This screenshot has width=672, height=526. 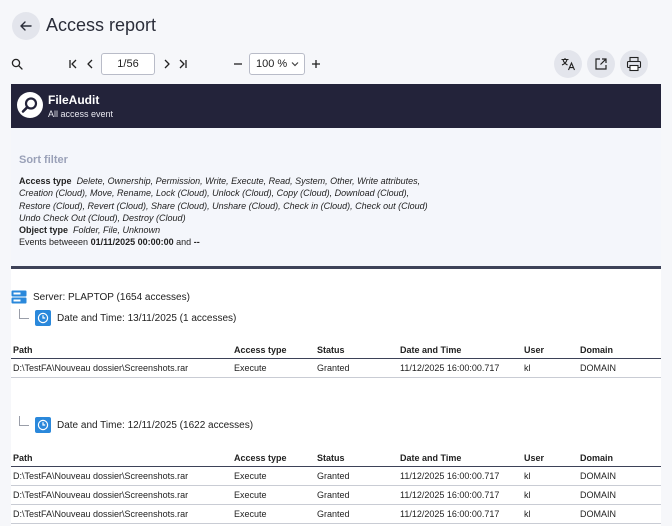 I want to click on toolbar: 1/56 100 %, so click(x=336, y=65).